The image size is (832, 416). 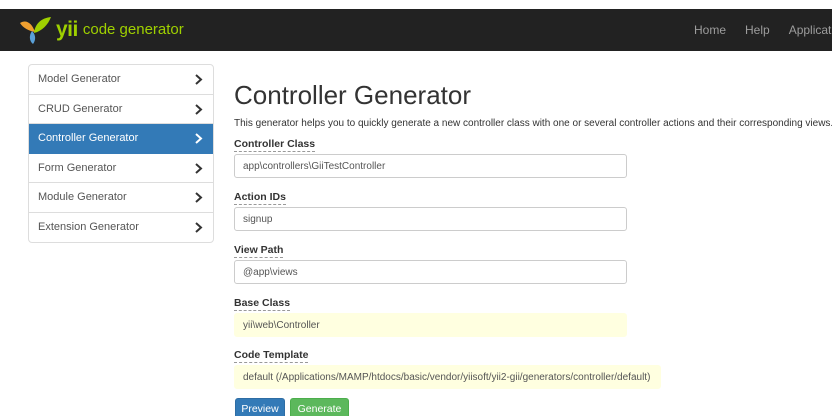 What do you see at coordinates (77, 167) in the screenshot?
I see `sidebar-item-label: Form Generator` at bounding box center [77, 167].